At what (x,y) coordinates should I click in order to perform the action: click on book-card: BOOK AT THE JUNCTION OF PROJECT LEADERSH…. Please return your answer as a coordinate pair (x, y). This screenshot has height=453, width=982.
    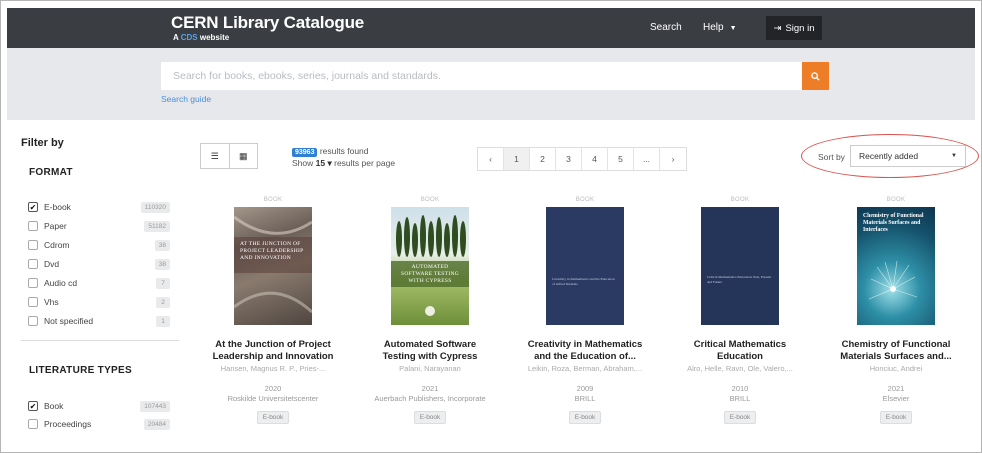
    Looking at the image, I should click on (273, 310).